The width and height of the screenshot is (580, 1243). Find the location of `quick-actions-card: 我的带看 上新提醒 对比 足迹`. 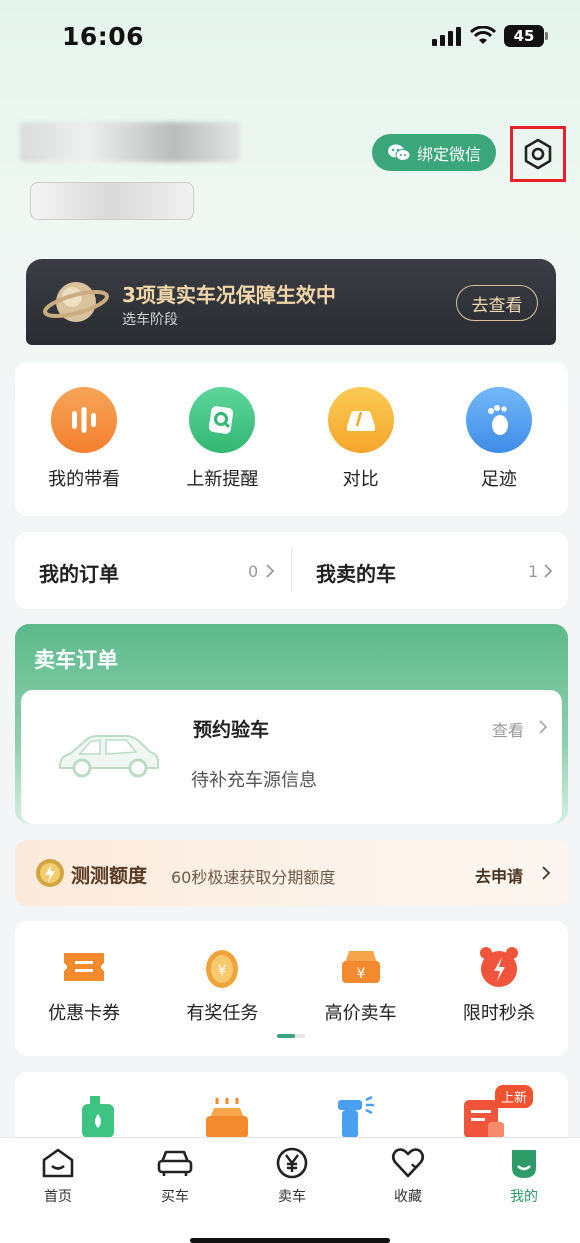

quick-actions-card: 我的带看 上新提醒 对比 足迹 is located at coordinates (291, 439).